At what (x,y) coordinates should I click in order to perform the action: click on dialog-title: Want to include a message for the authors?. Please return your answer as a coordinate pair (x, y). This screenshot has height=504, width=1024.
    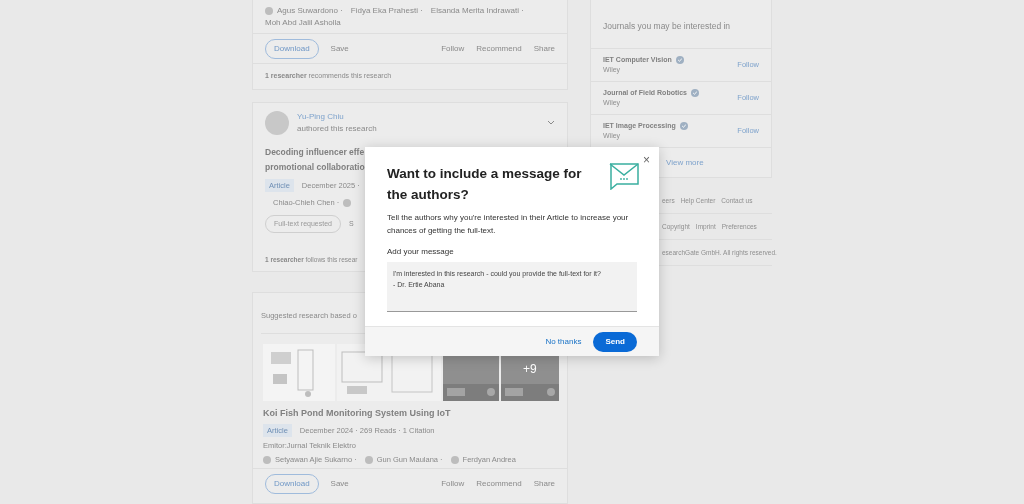
    Looking at the image, I should click on (485, 184).